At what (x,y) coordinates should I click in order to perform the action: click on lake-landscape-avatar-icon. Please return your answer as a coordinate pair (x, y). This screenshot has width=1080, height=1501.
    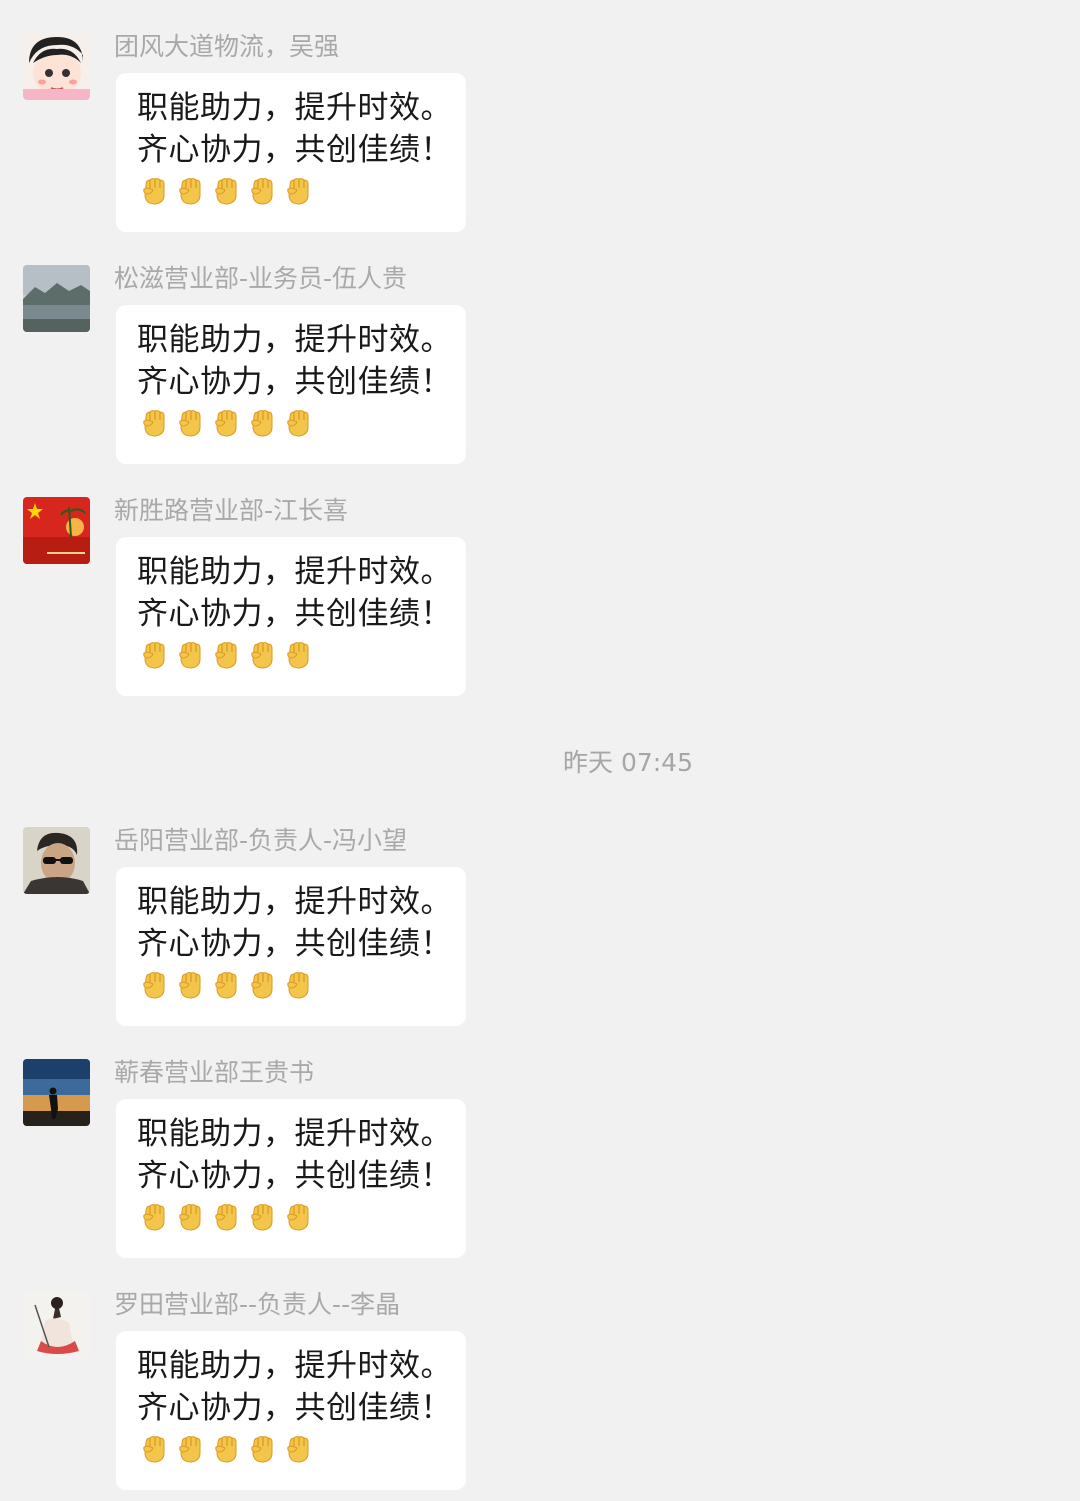
    Looking at the image, I should click on (56, 298).